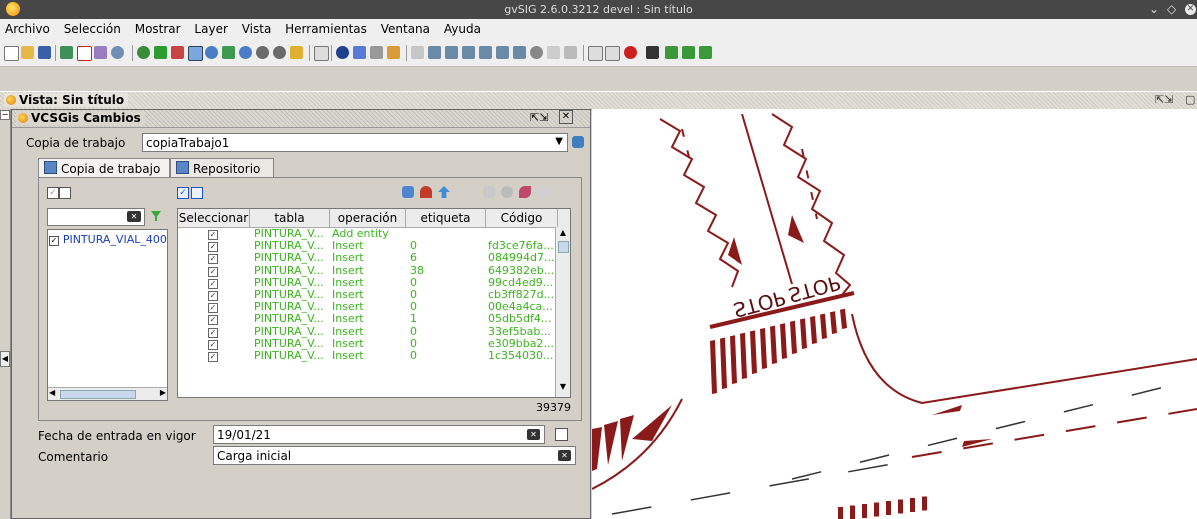 Image resolution: width=1197 pixels, height=519 pixels. What do you see at coordinates (210, 27) in the screenshot?
I see `menu-layer: Layer` at bounding box center [210, 27].